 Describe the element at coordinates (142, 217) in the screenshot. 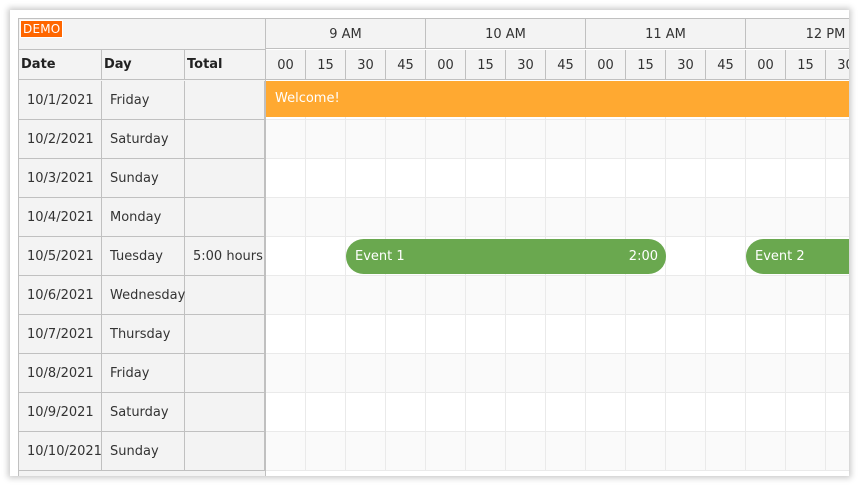

I see `row-header: 10/4/2021 Monday` at that location.